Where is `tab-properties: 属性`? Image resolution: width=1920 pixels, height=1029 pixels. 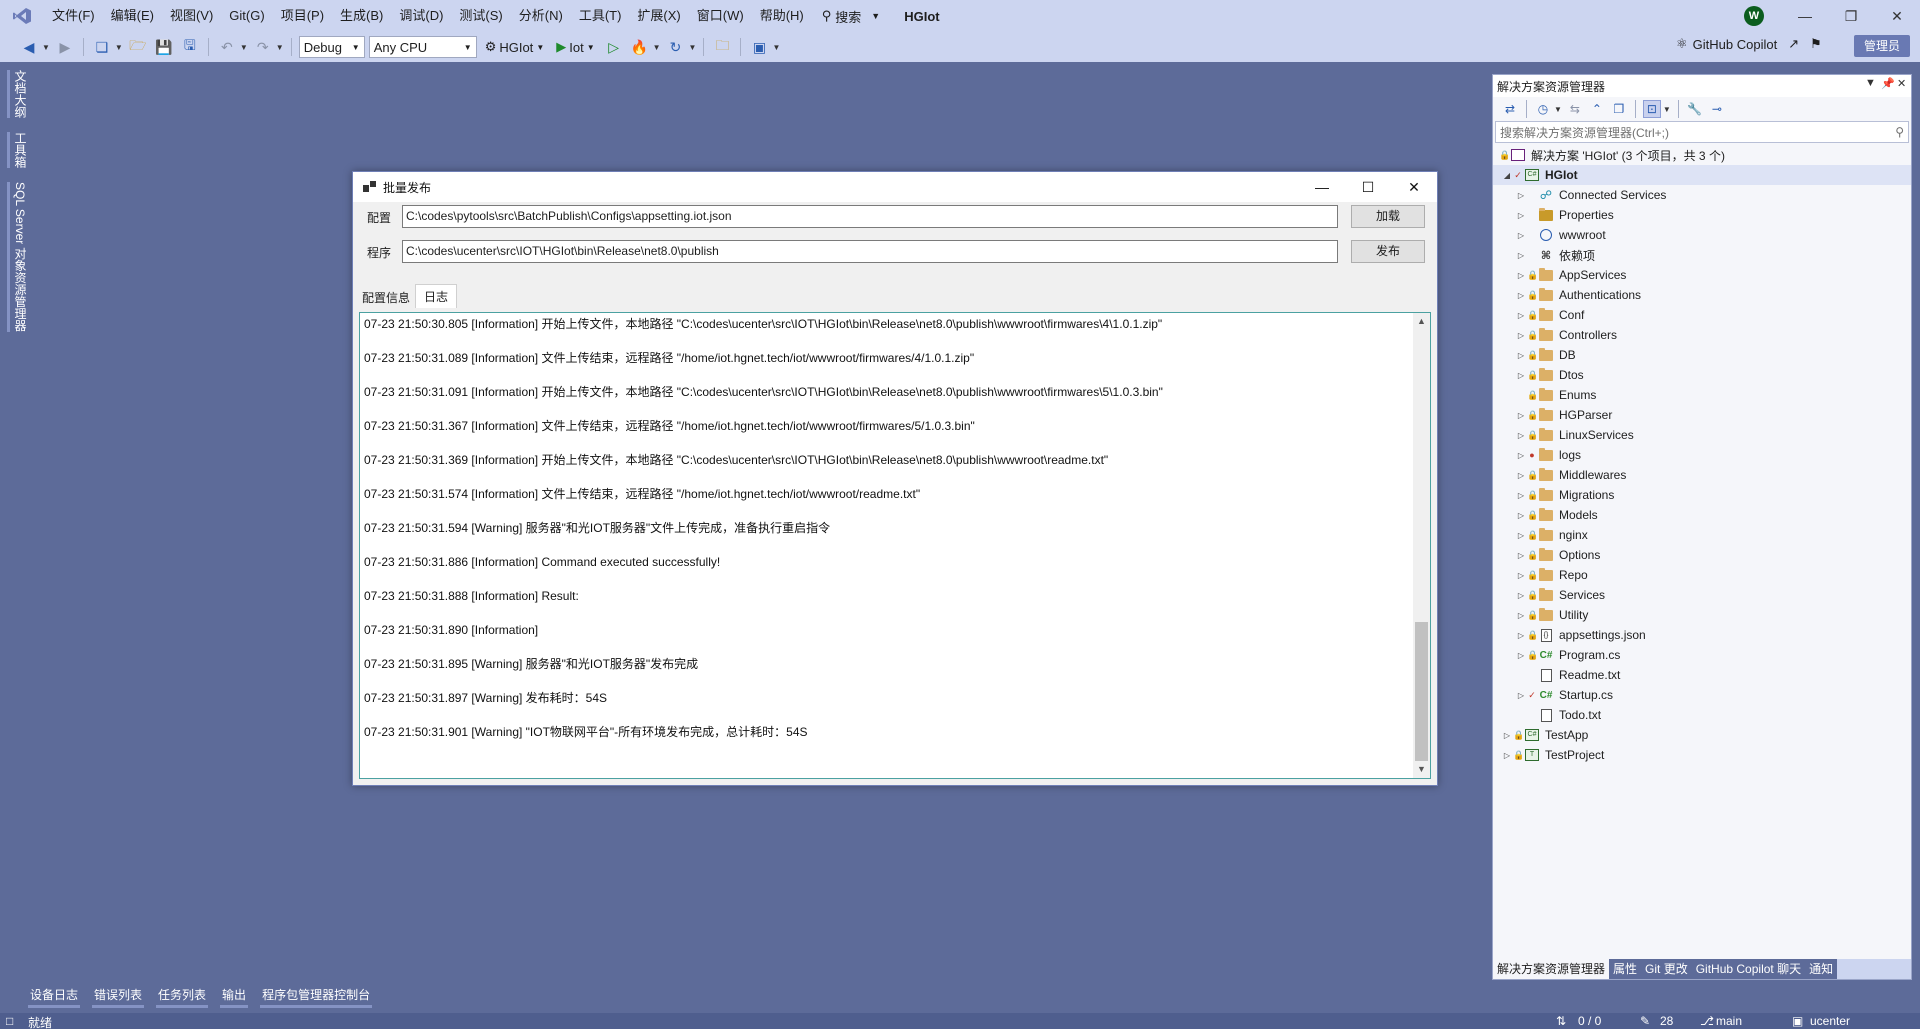
tab-properties: 属性 is located at coordinates (1625, 969).